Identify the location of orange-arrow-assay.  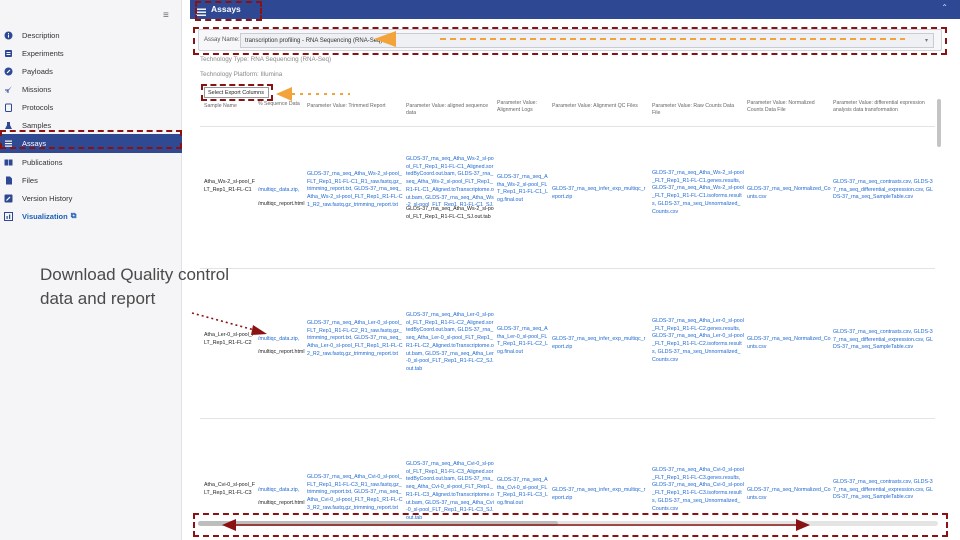
(639, 39).